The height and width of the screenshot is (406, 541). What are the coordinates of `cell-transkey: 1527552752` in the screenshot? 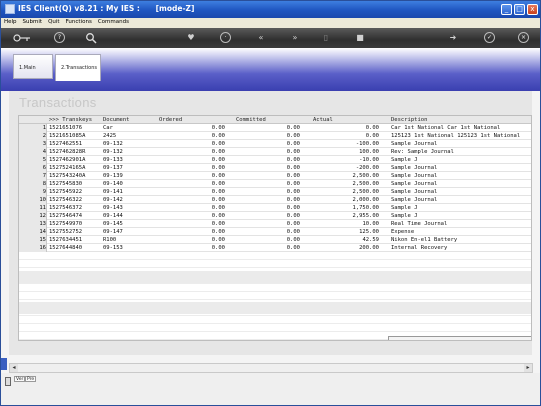 It's located at (65, 232).